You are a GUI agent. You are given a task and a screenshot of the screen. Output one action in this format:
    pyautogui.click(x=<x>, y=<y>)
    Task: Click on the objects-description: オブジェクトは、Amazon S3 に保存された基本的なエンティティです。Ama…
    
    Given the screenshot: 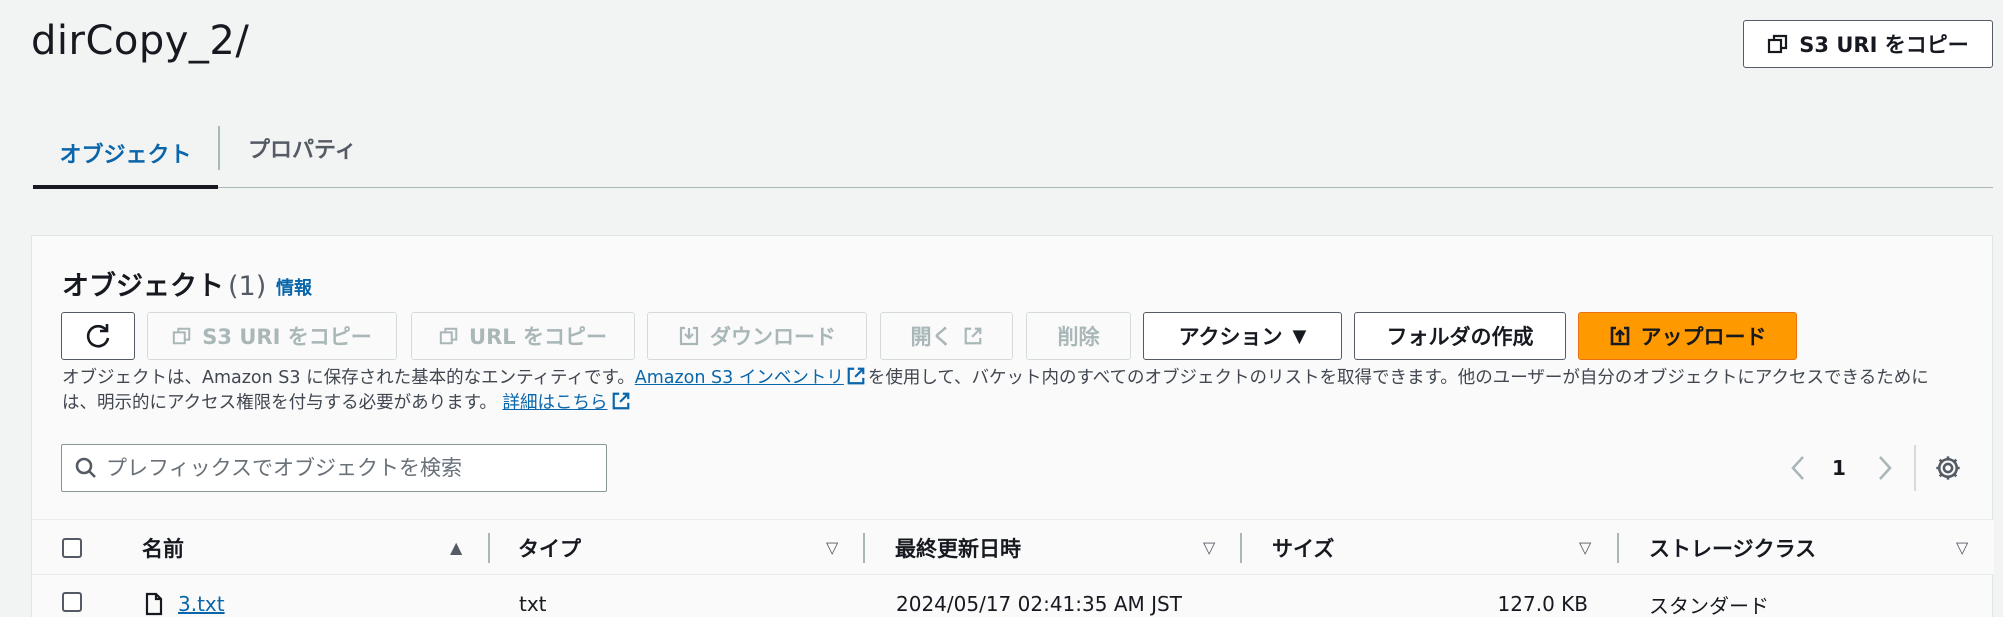 What is the action you would take?
    pyautogui.click(x=1012, y=391)
    